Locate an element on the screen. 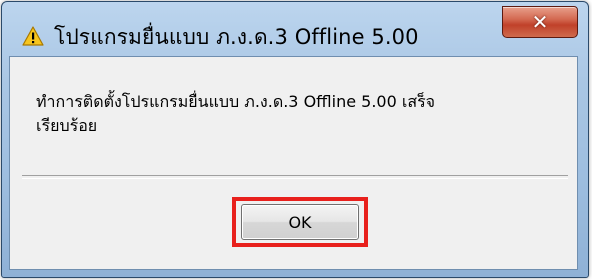  ok-button: OK is located at coordinates (300, 222).